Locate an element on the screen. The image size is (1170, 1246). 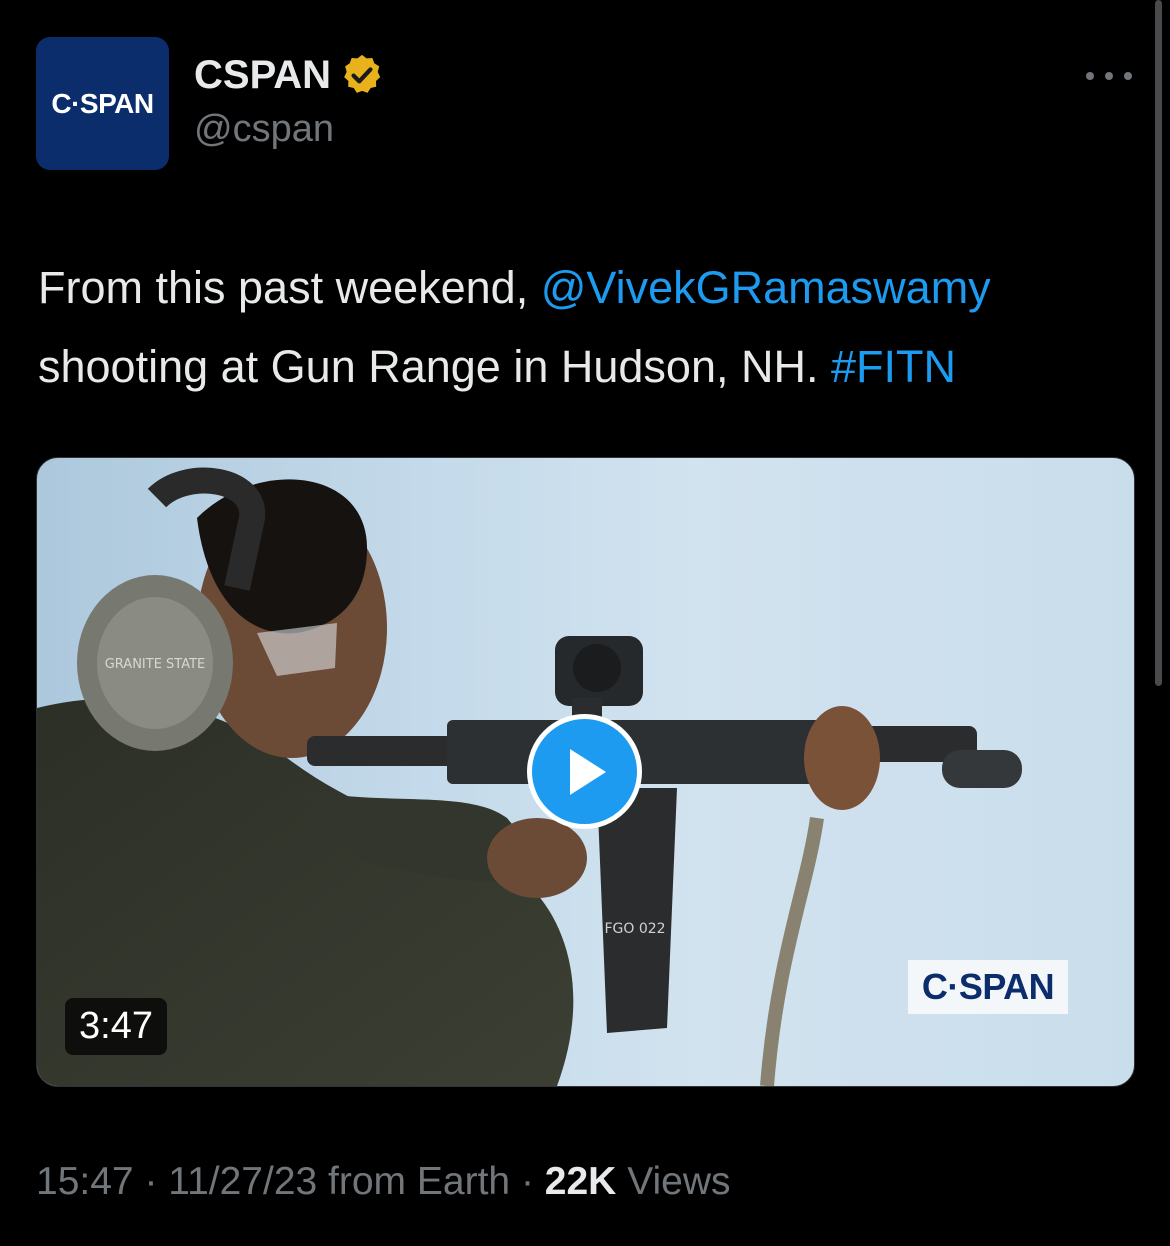
avatar: C·SPAN is located at coordinates (102, 103).